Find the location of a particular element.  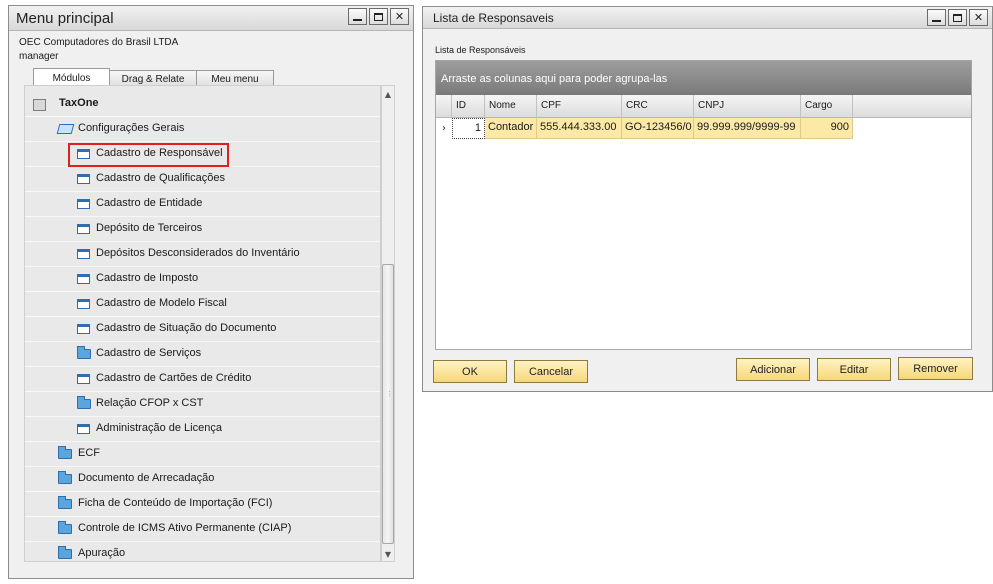

close-button: ✕ is located at coordinates (399, 16).